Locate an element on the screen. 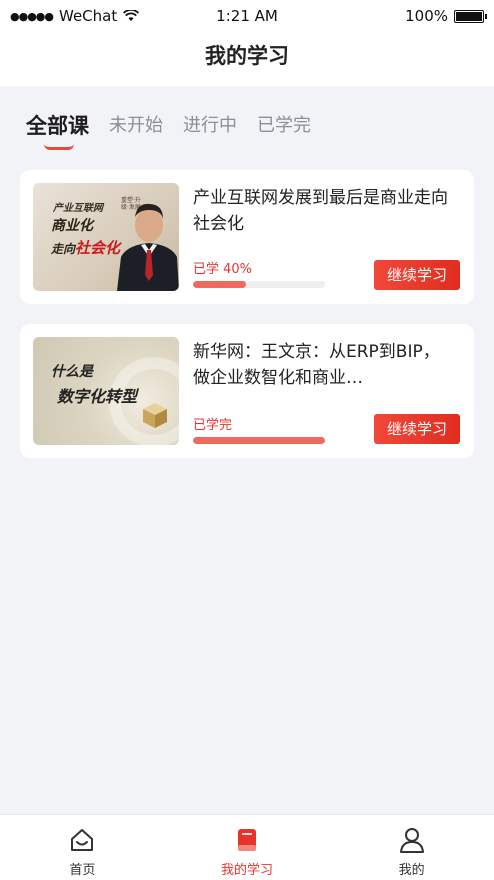  status-bar: ●●●●● WeChat 1:21 AM 100% is located at coordinates (247, 16).